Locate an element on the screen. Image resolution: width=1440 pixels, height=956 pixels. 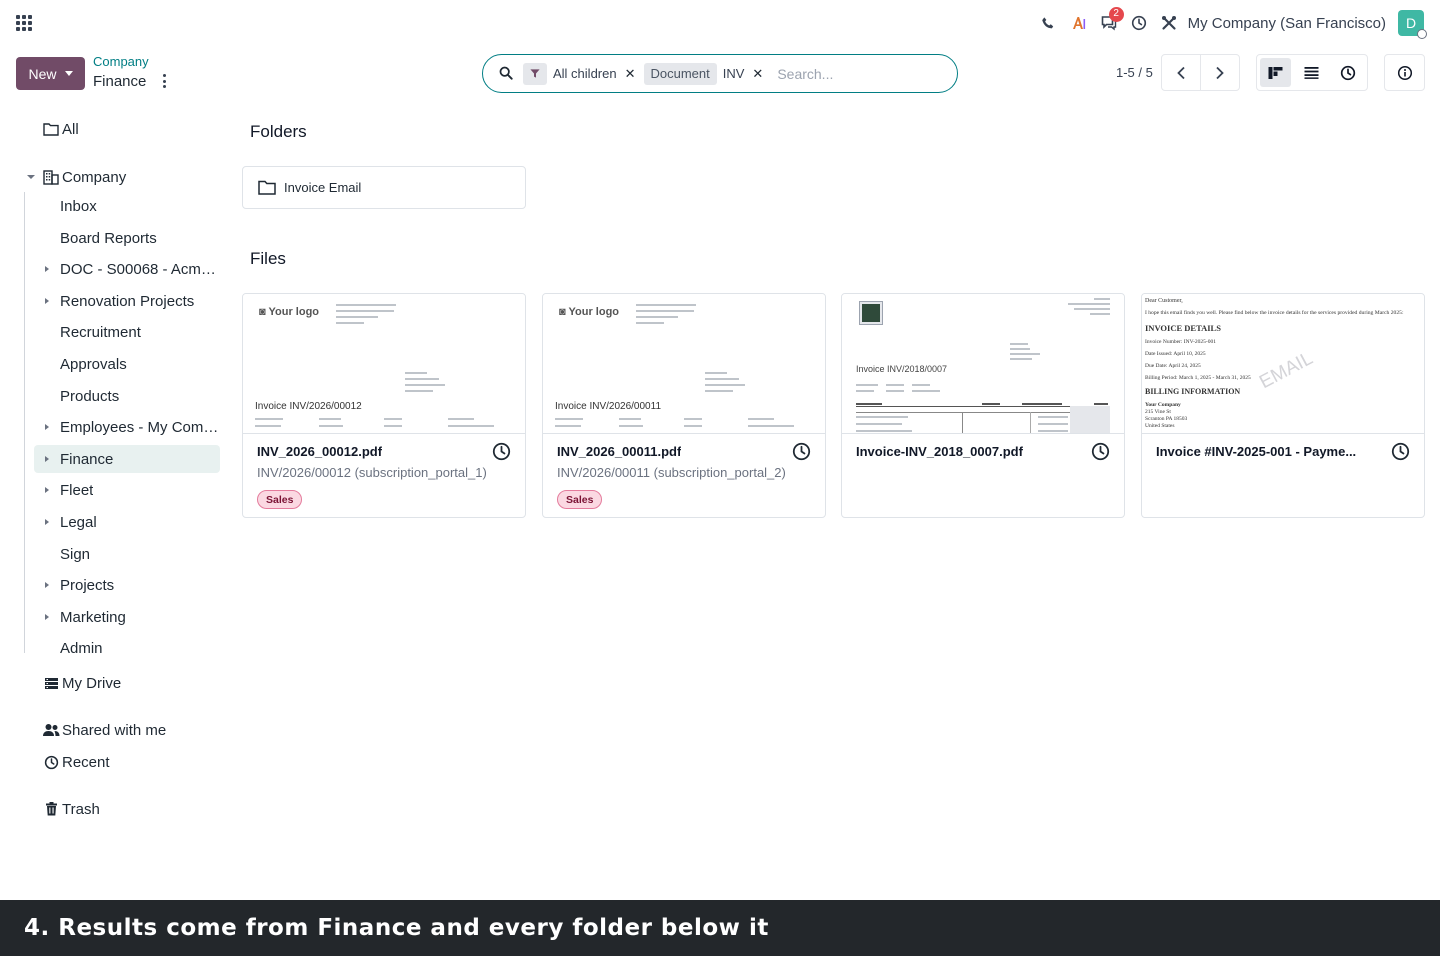
list-view-icon is located at coordinates (1311, 72).